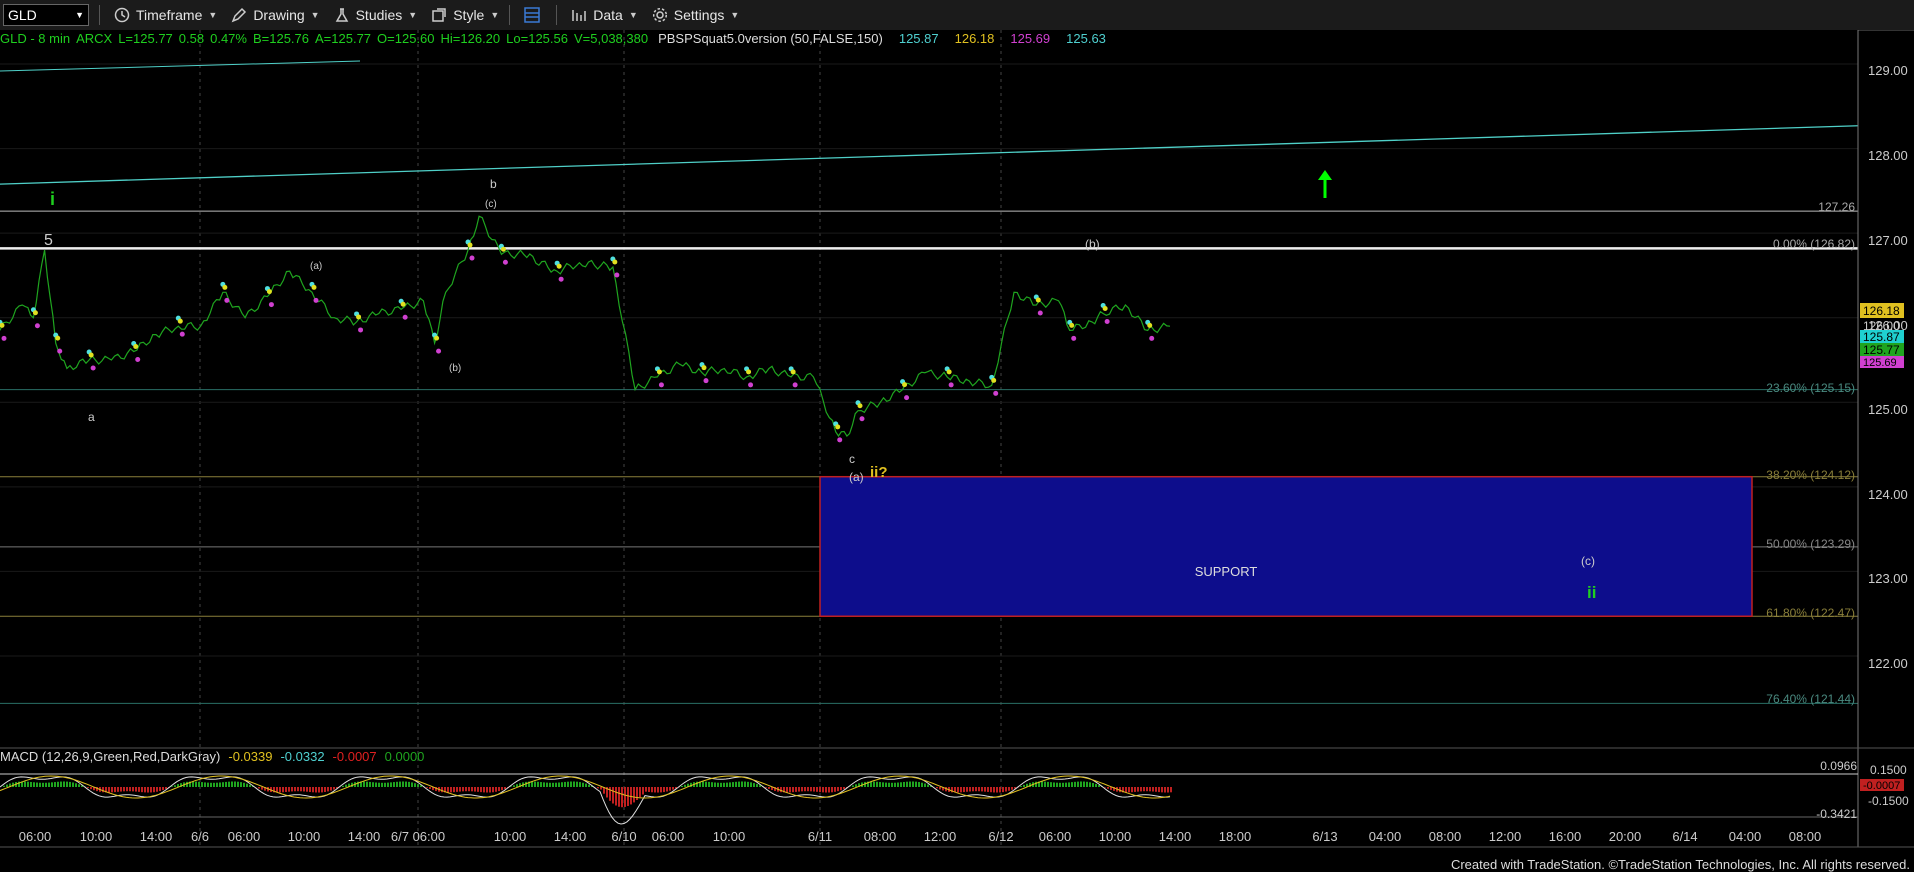 This screenshot has height=872, width=1914. I want to click on pct-change: 0.47%, so click(228, 38).